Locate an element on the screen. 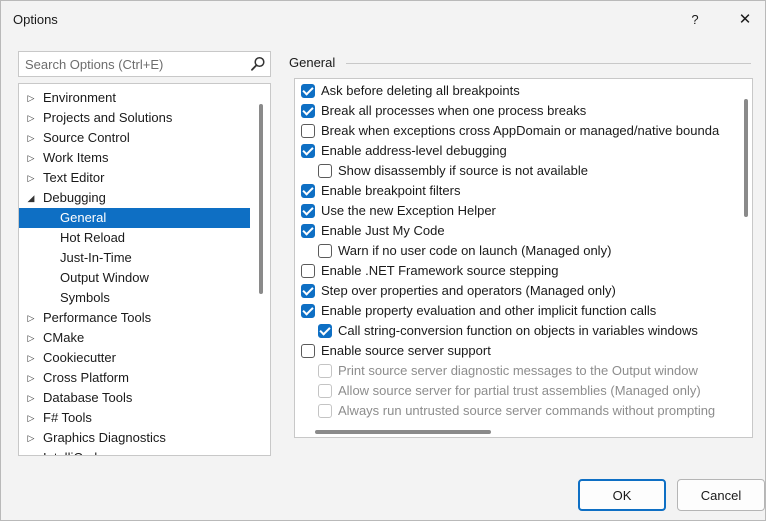 The image size is (766, 521). tree-item: General is located at coordinates (134, 218).